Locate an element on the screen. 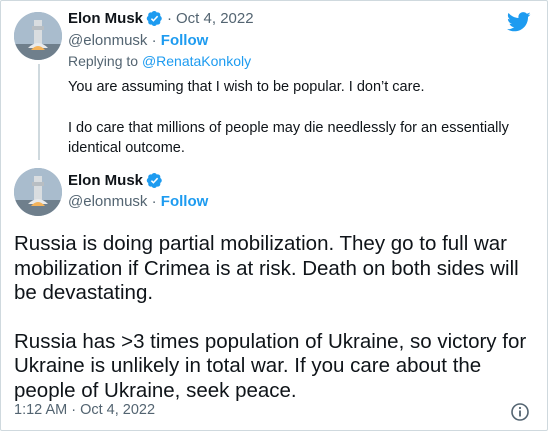 Image resolution: width=548 pixels, height=431 pixels. main-handle-row: @elonmusk · Follow is located at coordinates (138, 201).